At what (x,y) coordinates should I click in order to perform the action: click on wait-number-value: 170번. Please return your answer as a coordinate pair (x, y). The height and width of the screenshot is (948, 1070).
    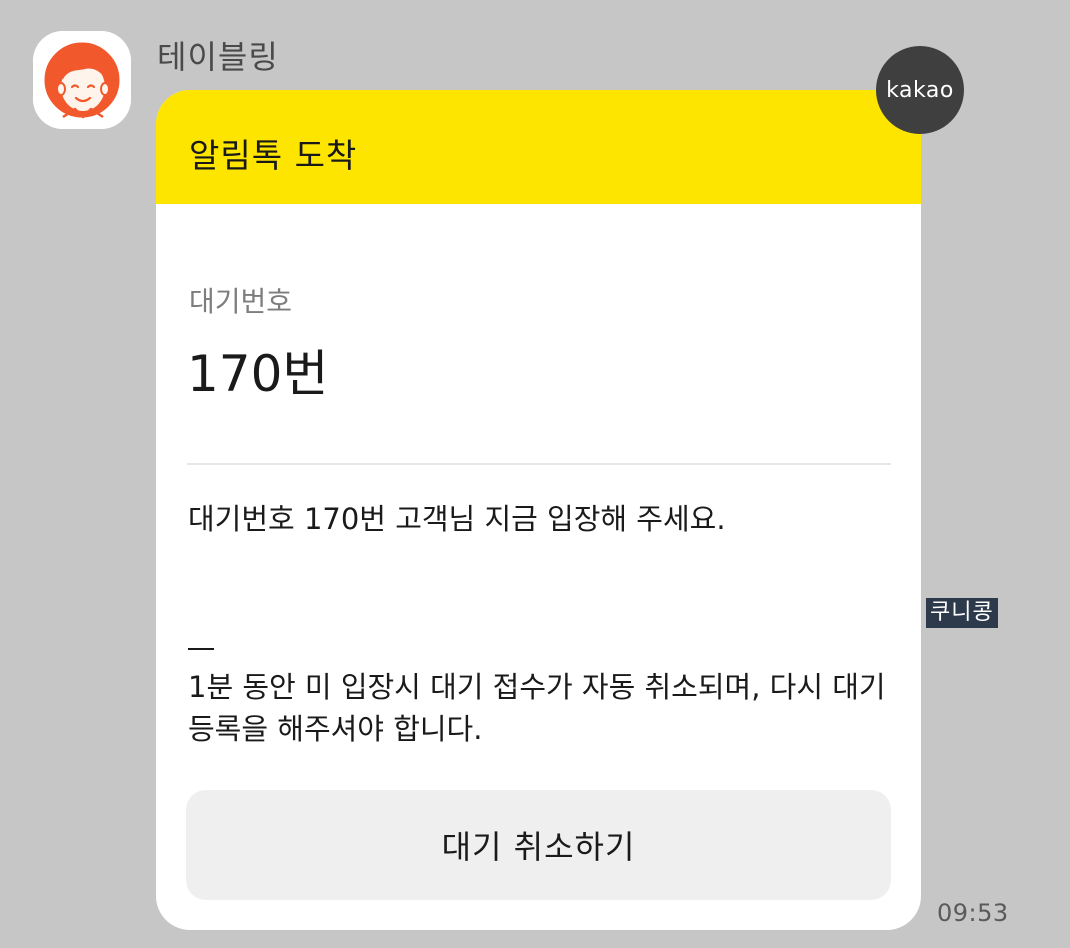
    Looking at the image, I should click on (258, 374).